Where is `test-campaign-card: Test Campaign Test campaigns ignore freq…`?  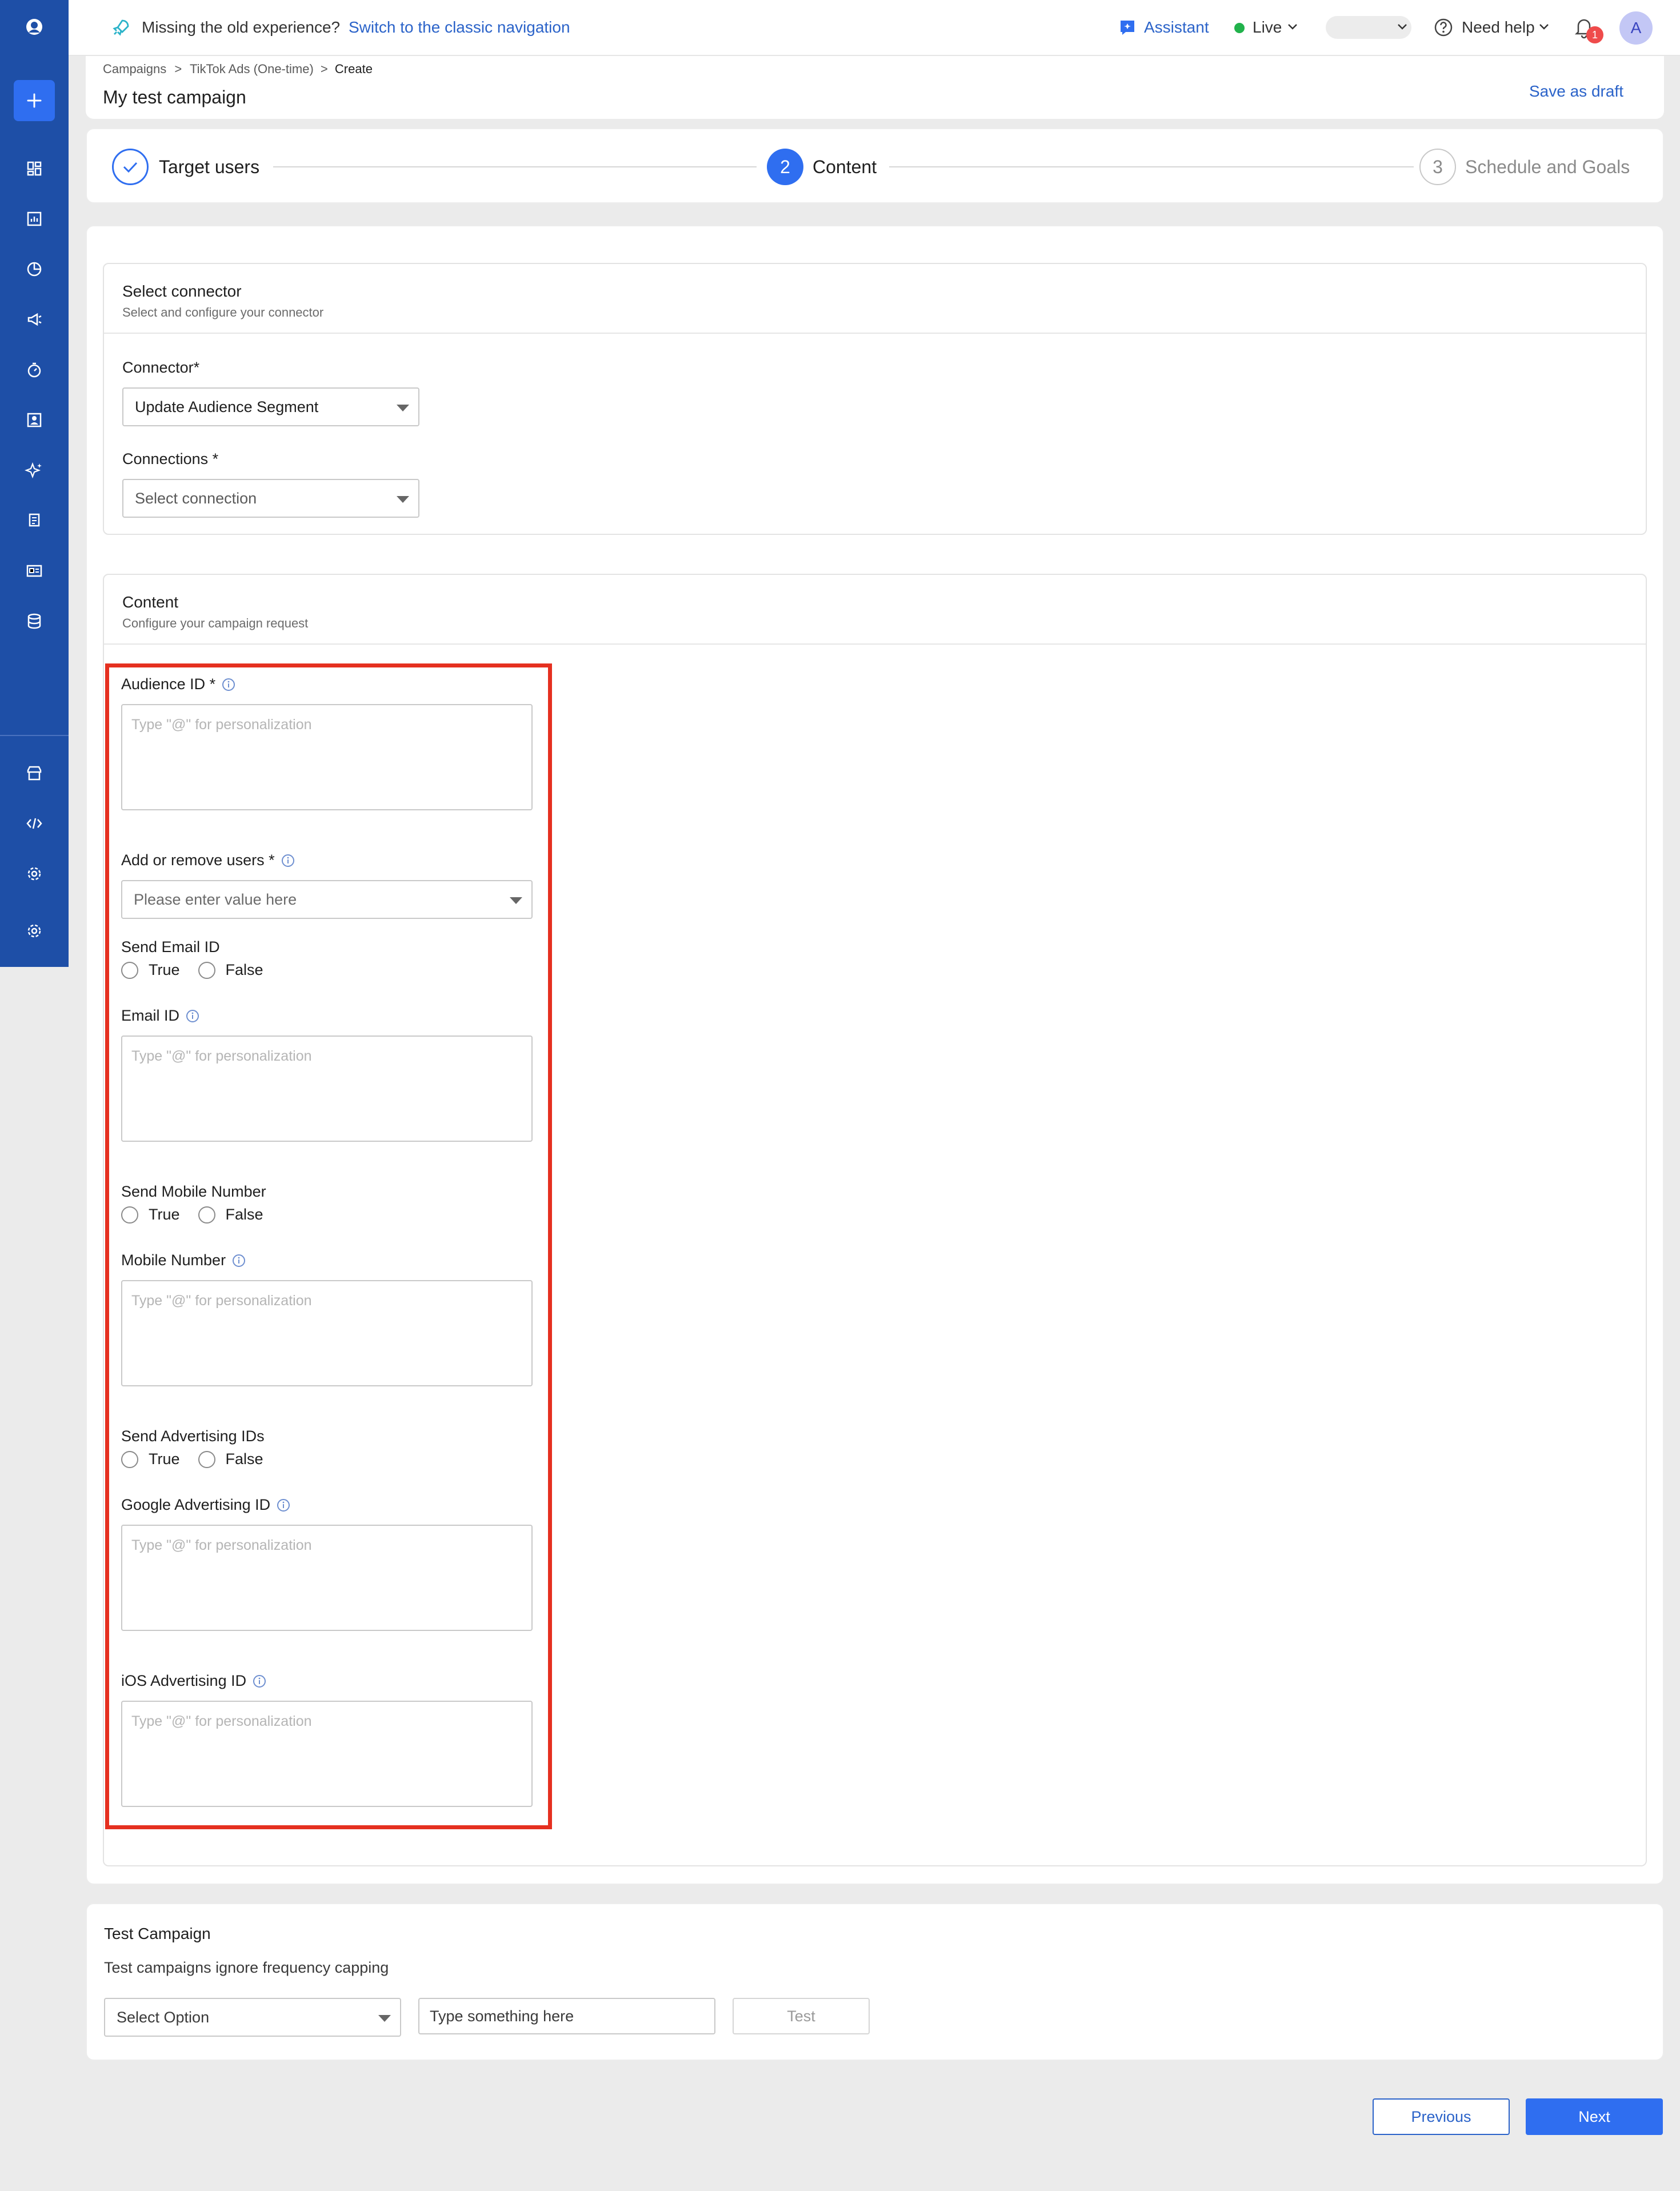 test-campaign-card: Test Campaign Test campaigns ignore freq… is located at coordinates (875, 1982).